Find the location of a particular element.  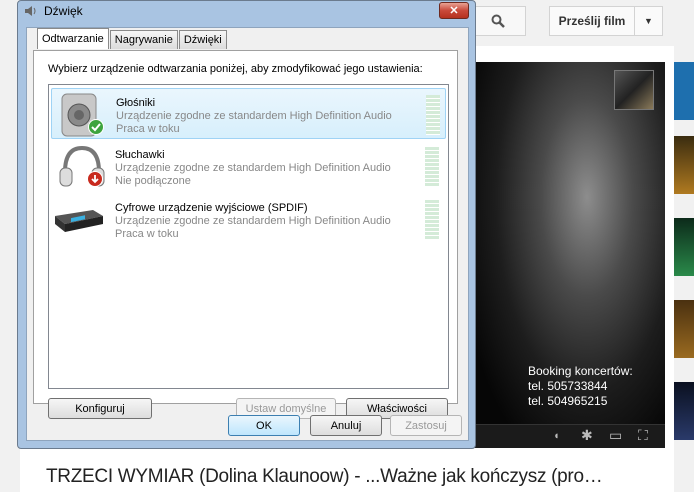

video-thumbnail is located at coordinates (634, 90).